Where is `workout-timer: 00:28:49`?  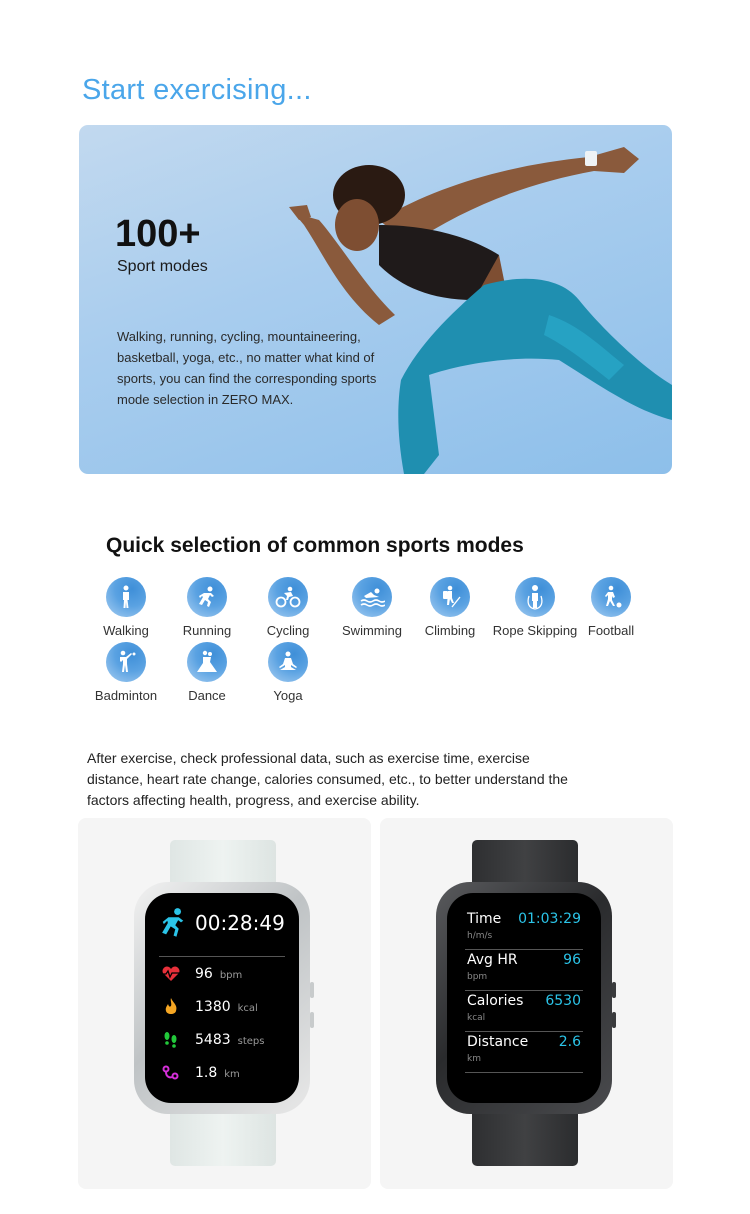 workout-timer: 00:28:49 is located at coordinates (222, 923).